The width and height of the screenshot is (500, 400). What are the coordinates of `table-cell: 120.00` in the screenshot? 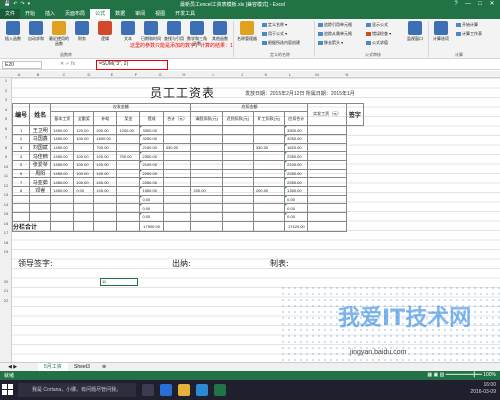 It's located at (84, 130).